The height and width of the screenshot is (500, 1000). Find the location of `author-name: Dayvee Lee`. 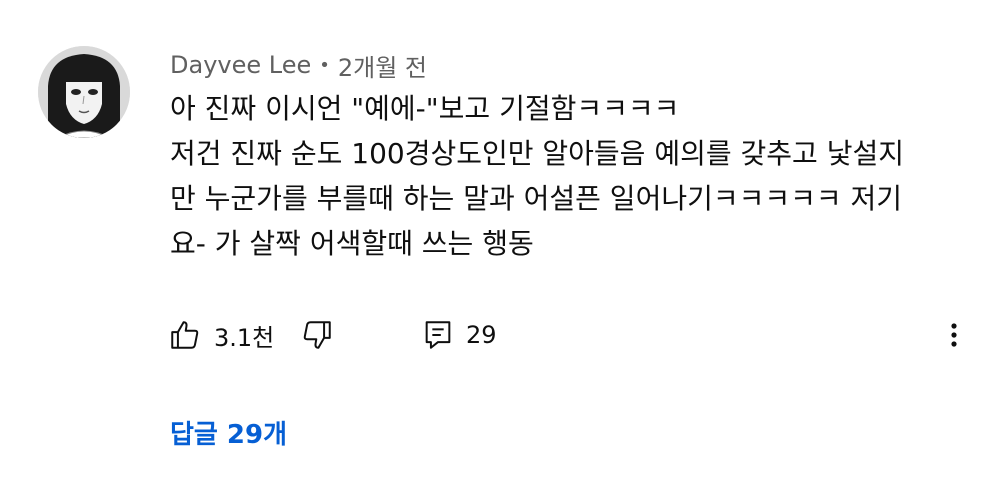

author-name: Dayvee Lee is located at coordinates (240, 65).